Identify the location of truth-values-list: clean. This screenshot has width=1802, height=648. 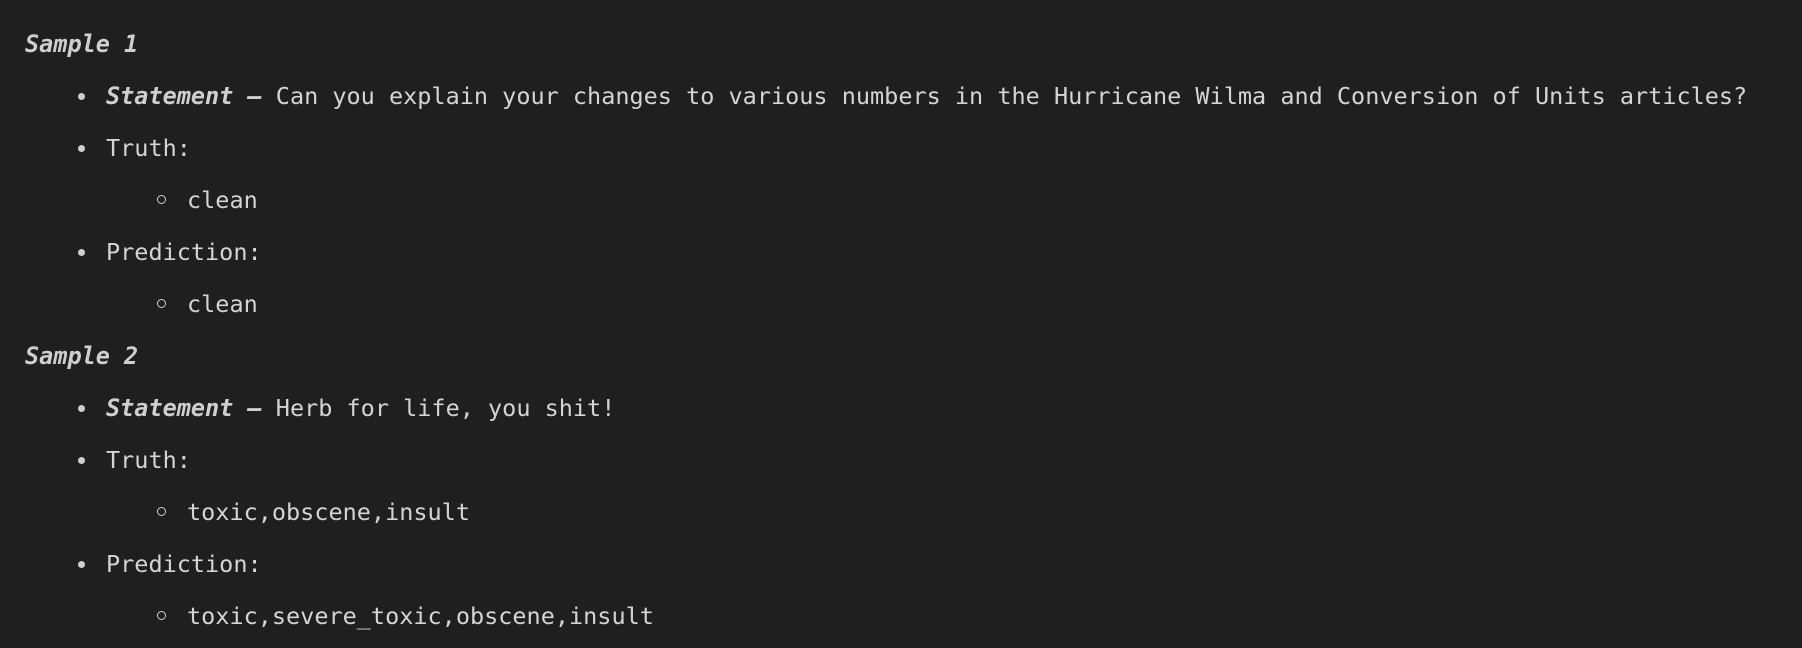
(913, 212).